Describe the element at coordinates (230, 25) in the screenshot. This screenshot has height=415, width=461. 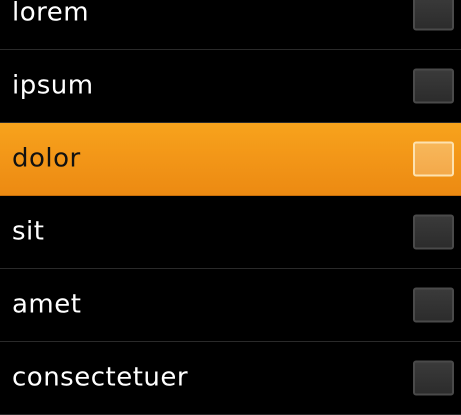
I see `list-item-lorem: lorem` at that location.